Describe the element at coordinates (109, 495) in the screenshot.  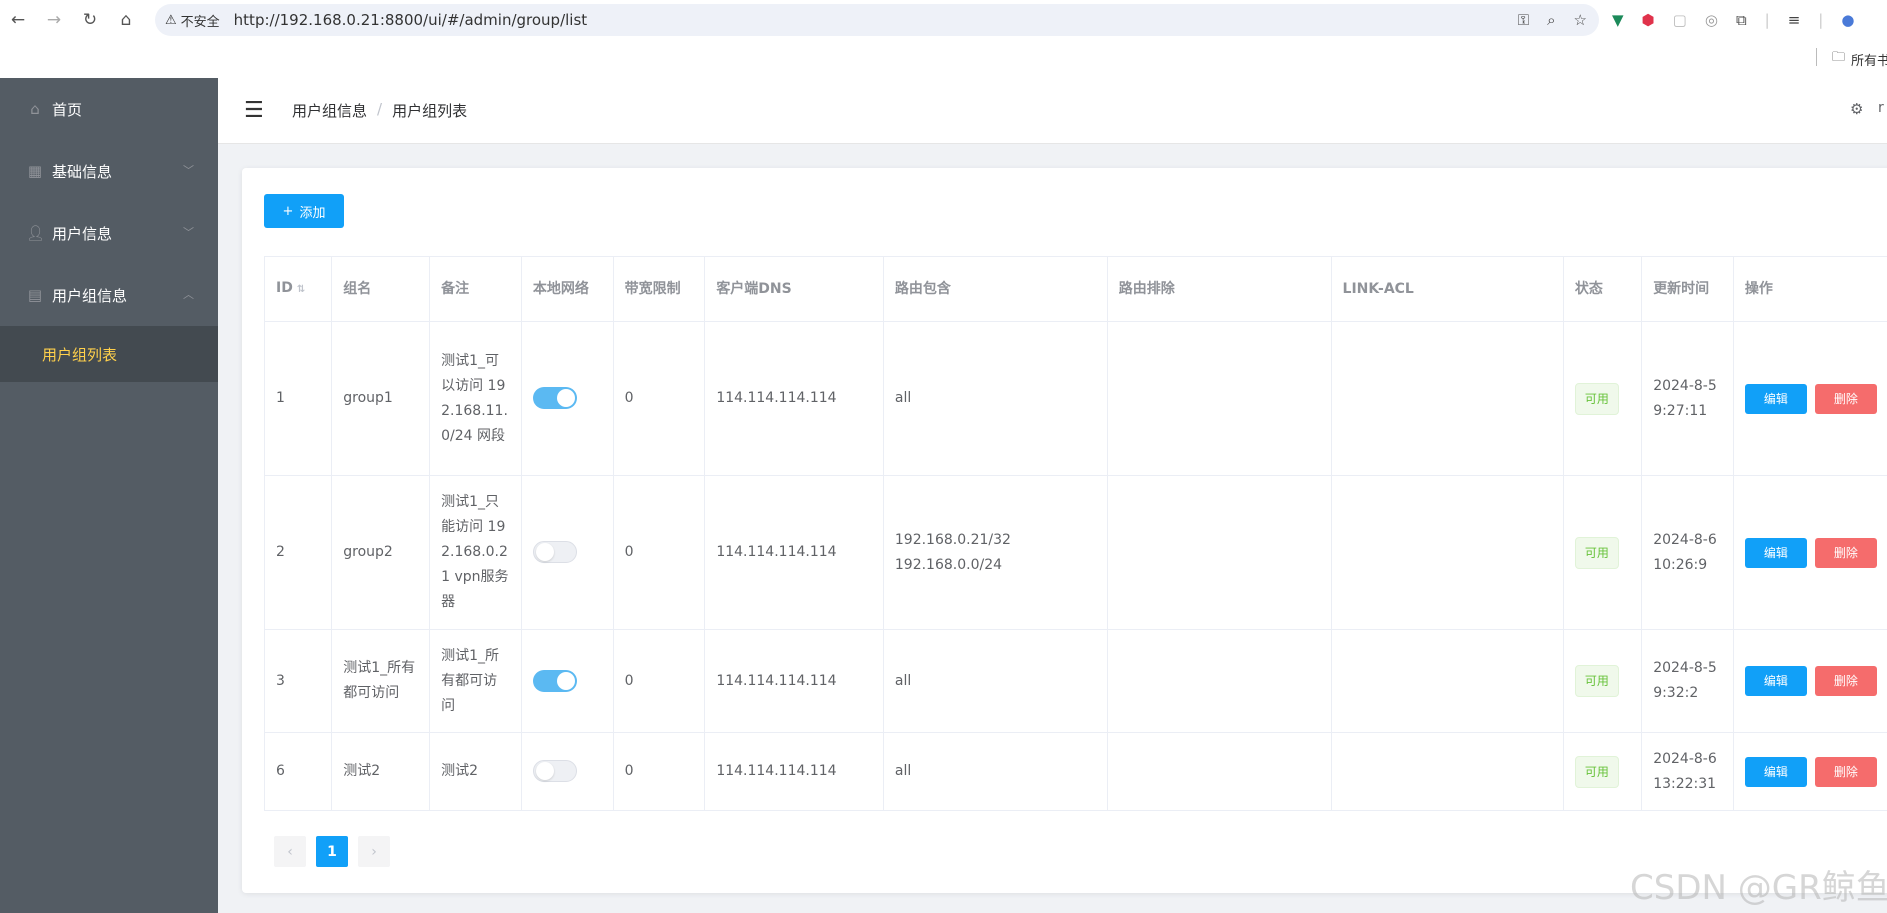
I see `sidebar: ⌂ 首页 ▦ 基础信息 ﹀ 👤︎ 用户信息 ﹀ ▤ 用户组信息 ︿ 用户组列表` at that location.